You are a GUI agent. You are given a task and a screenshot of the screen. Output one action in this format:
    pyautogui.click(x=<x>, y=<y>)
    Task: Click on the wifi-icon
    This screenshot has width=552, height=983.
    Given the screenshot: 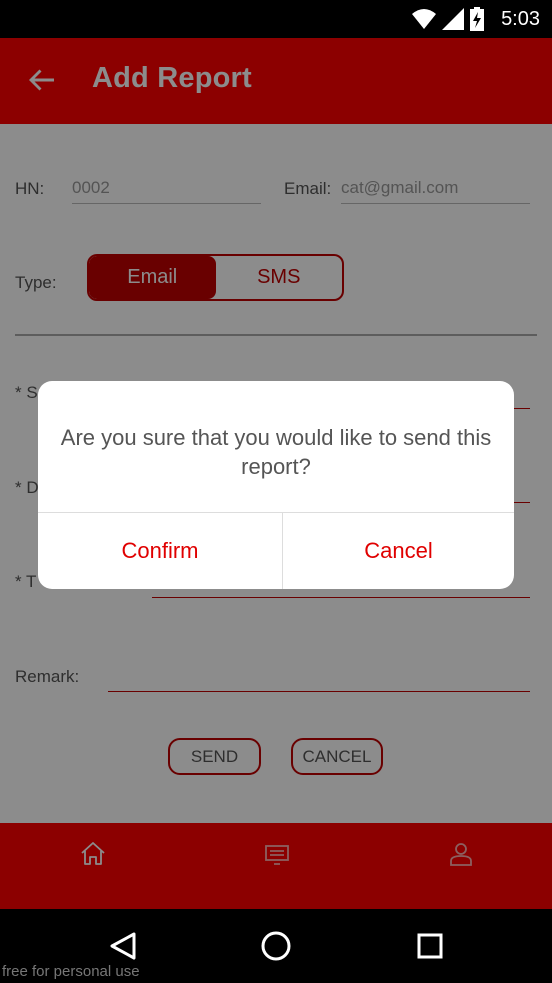 What is the action you would take?
    pyautogui.click(x=424, y=19)
    